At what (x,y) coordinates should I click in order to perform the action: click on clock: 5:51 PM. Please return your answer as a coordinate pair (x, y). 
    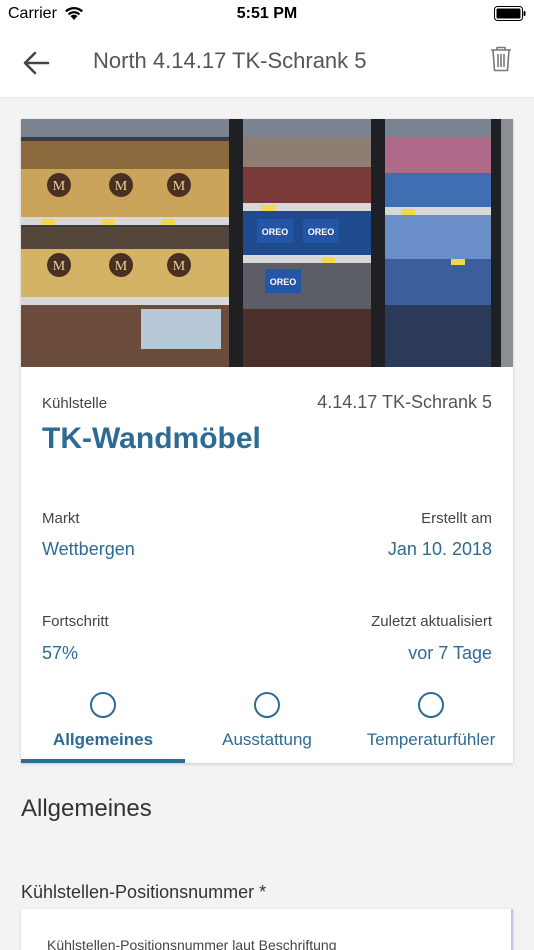
    Looking at the image, I should click on (267, 13).